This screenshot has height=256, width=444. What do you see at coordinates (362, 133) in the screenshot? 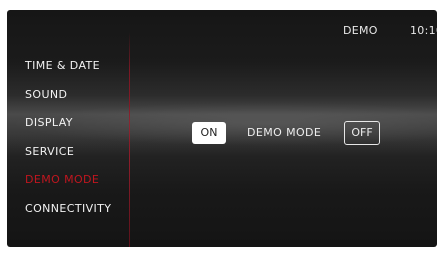
I see `off-button: OFF` at bounding box center [362, 133].